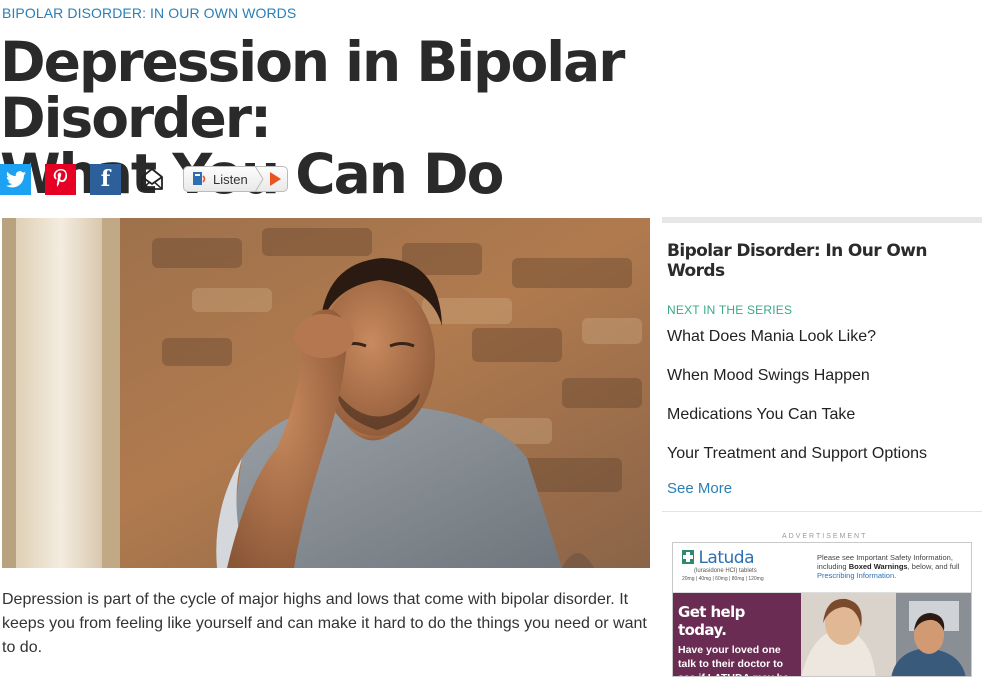  I want to click on share-bar: f Listen, so click(144, 179).